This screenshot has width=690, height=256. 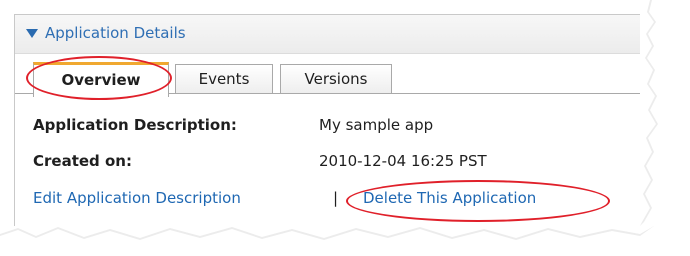 I want to click on collapse-triangle-icon, so click(x=32, y=33).